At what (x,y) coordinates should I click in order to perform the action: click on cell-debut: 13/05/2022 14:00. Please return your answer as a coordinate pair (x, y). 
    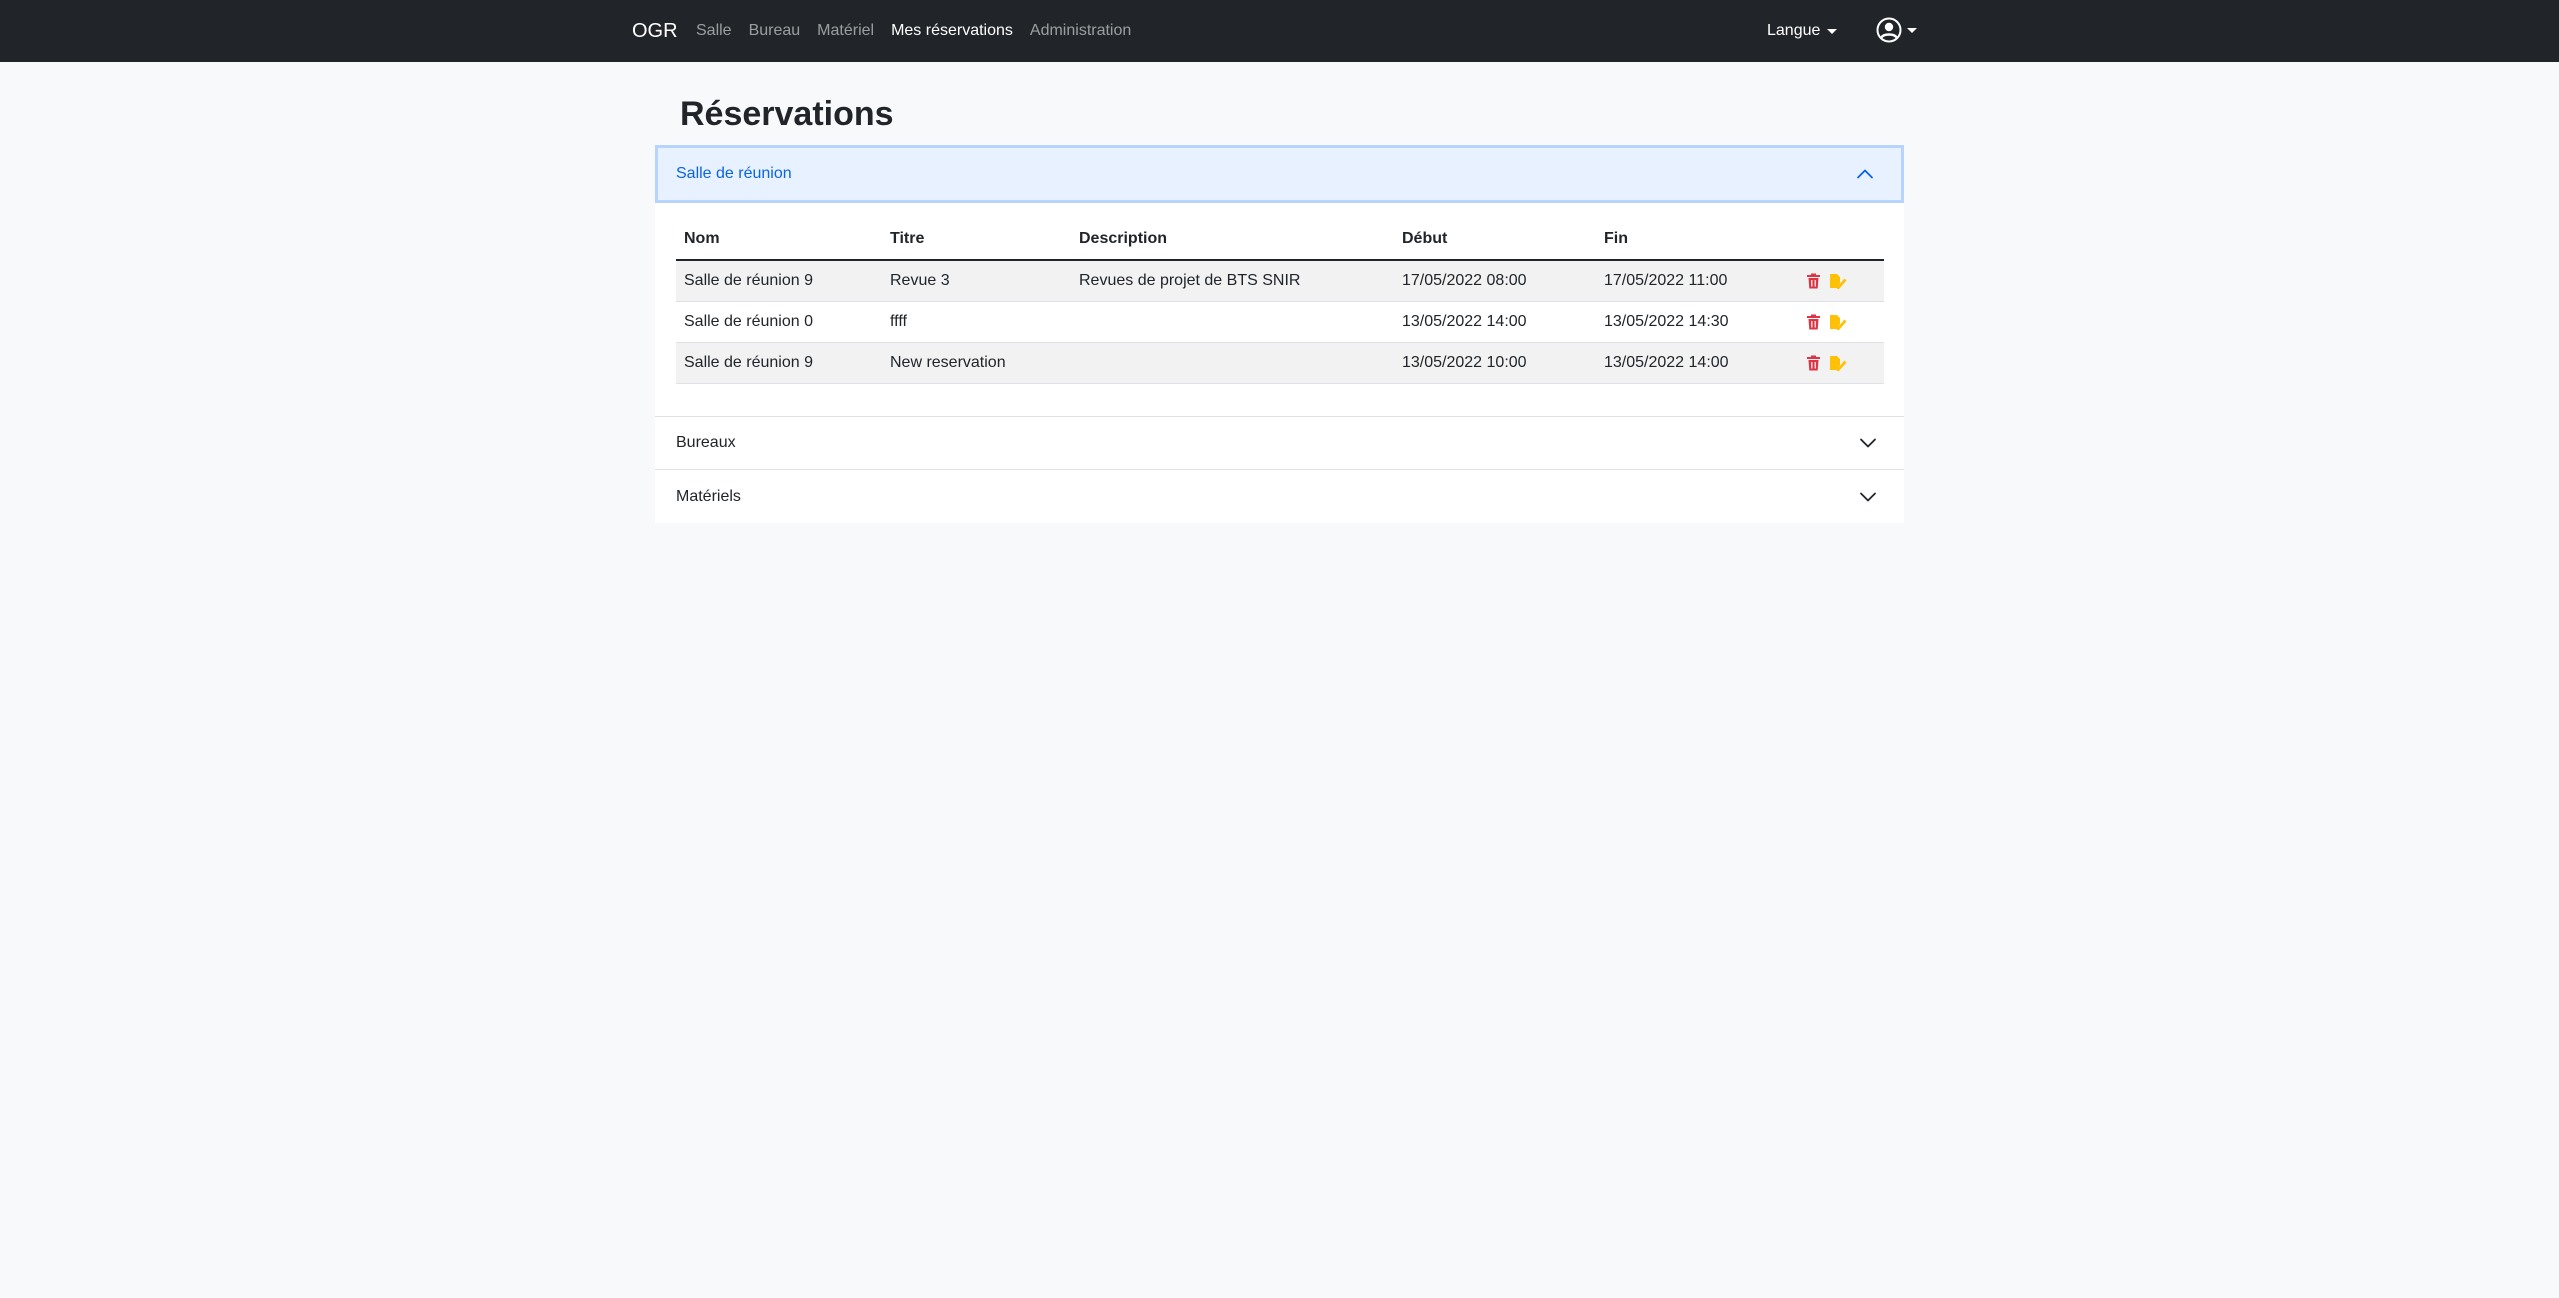
    Looking at the image, I should click on (1495, 322).